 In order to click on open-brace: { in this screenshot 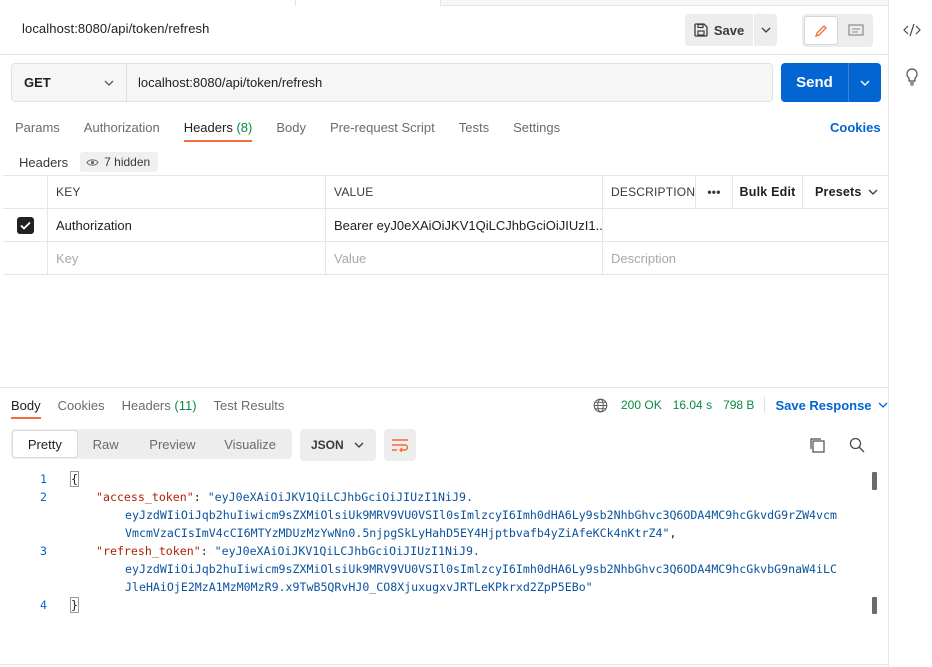, I will do `click(74, 479)`.